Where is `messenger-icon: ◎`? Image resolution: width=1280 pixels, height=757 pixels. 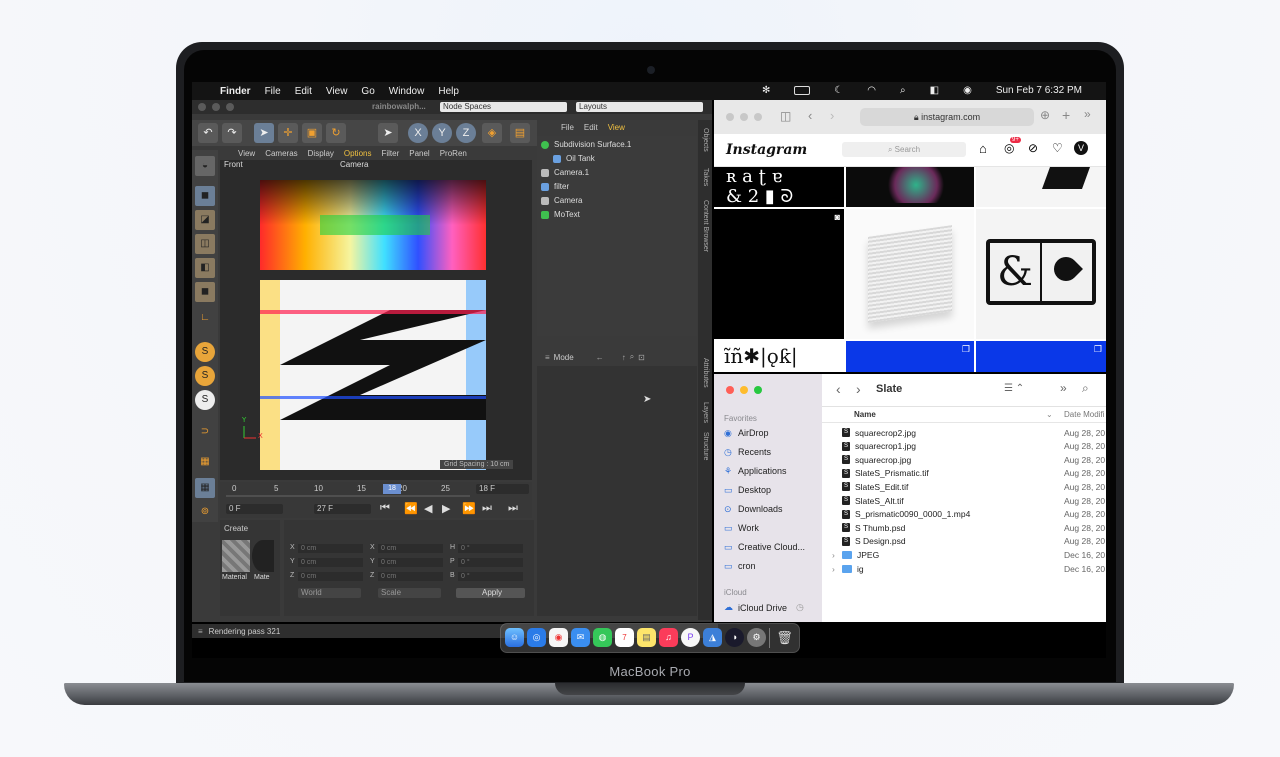
messenger-icon: ◎ is located at coordinates (1009, 148).